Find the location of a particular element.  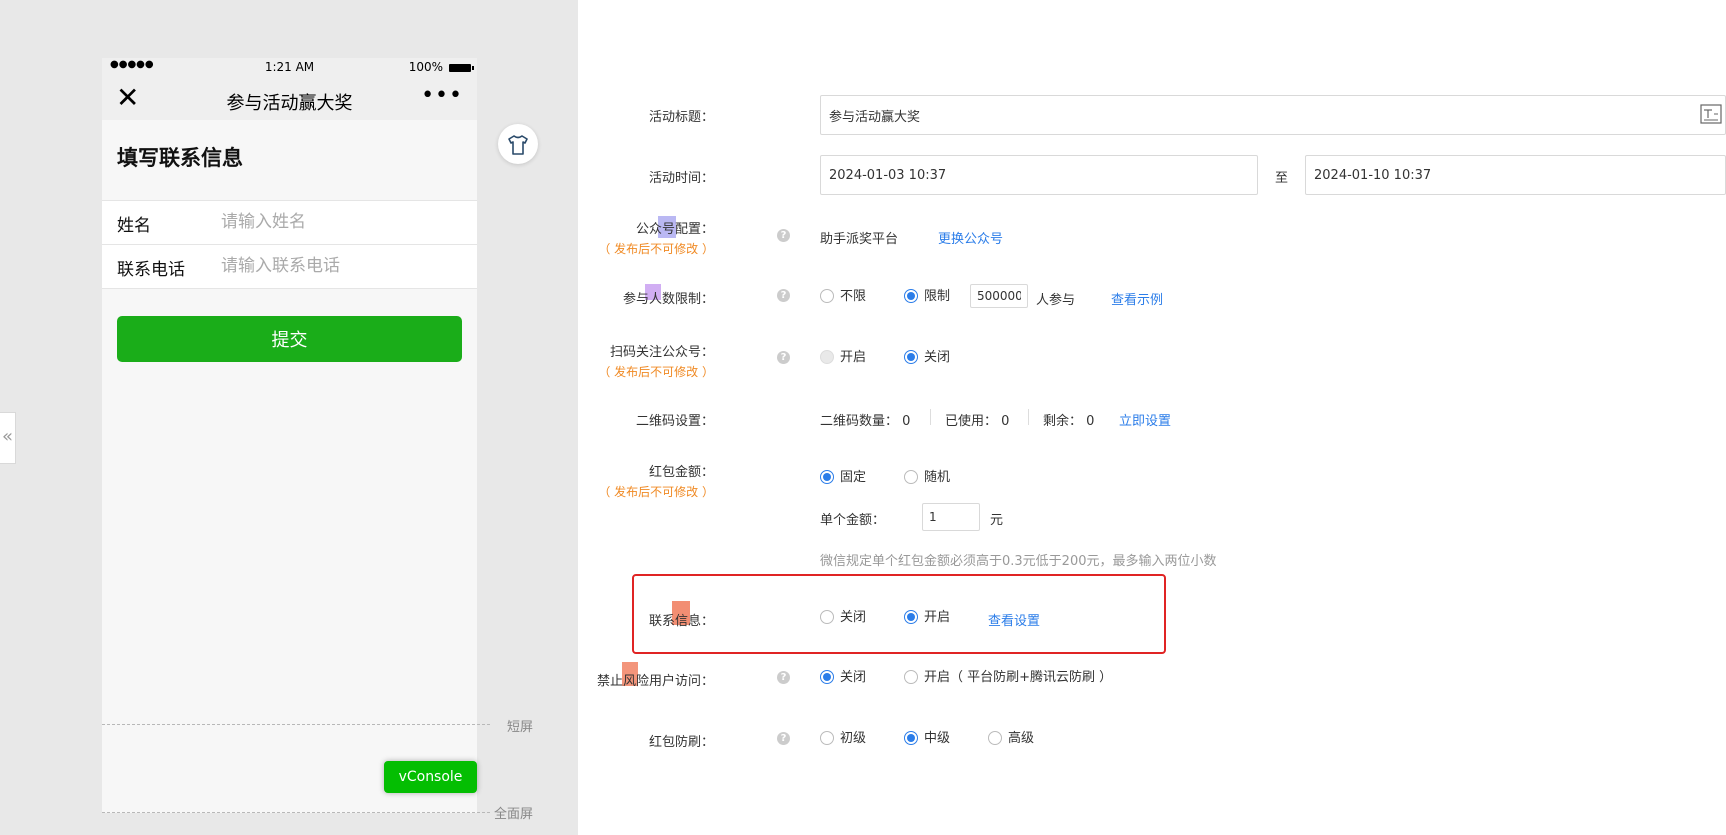

form-title: 填写联系信息 is located at coordinates (180, 158).